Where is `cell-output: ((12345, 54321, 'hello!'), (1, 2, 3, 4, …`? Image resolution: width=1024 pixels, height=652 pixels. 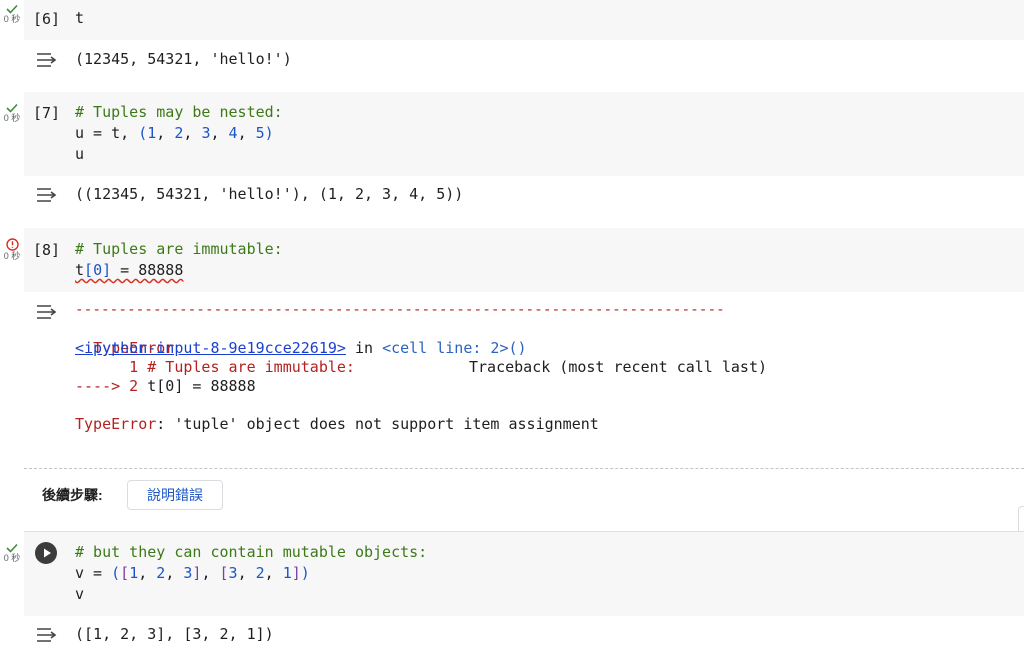 cell-output: ((12345, 54321, 'hello!'), (1, 2, 3, 4, … is located at coordinates (269, 194).